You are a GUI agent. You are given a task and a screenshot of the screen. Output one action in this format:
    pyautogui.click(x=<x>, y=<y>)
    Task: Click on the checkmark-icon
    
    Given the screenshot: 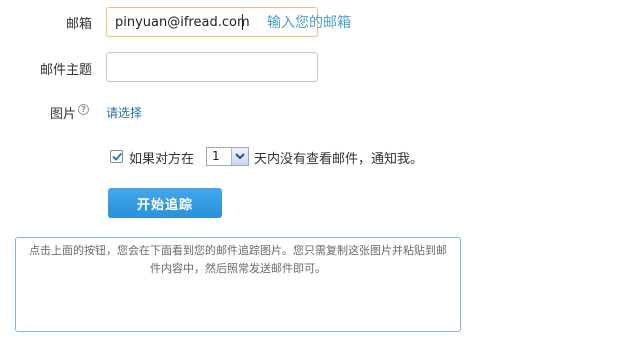 What is the action you would take?
    pyautogui.click(x=117, y=157)
    